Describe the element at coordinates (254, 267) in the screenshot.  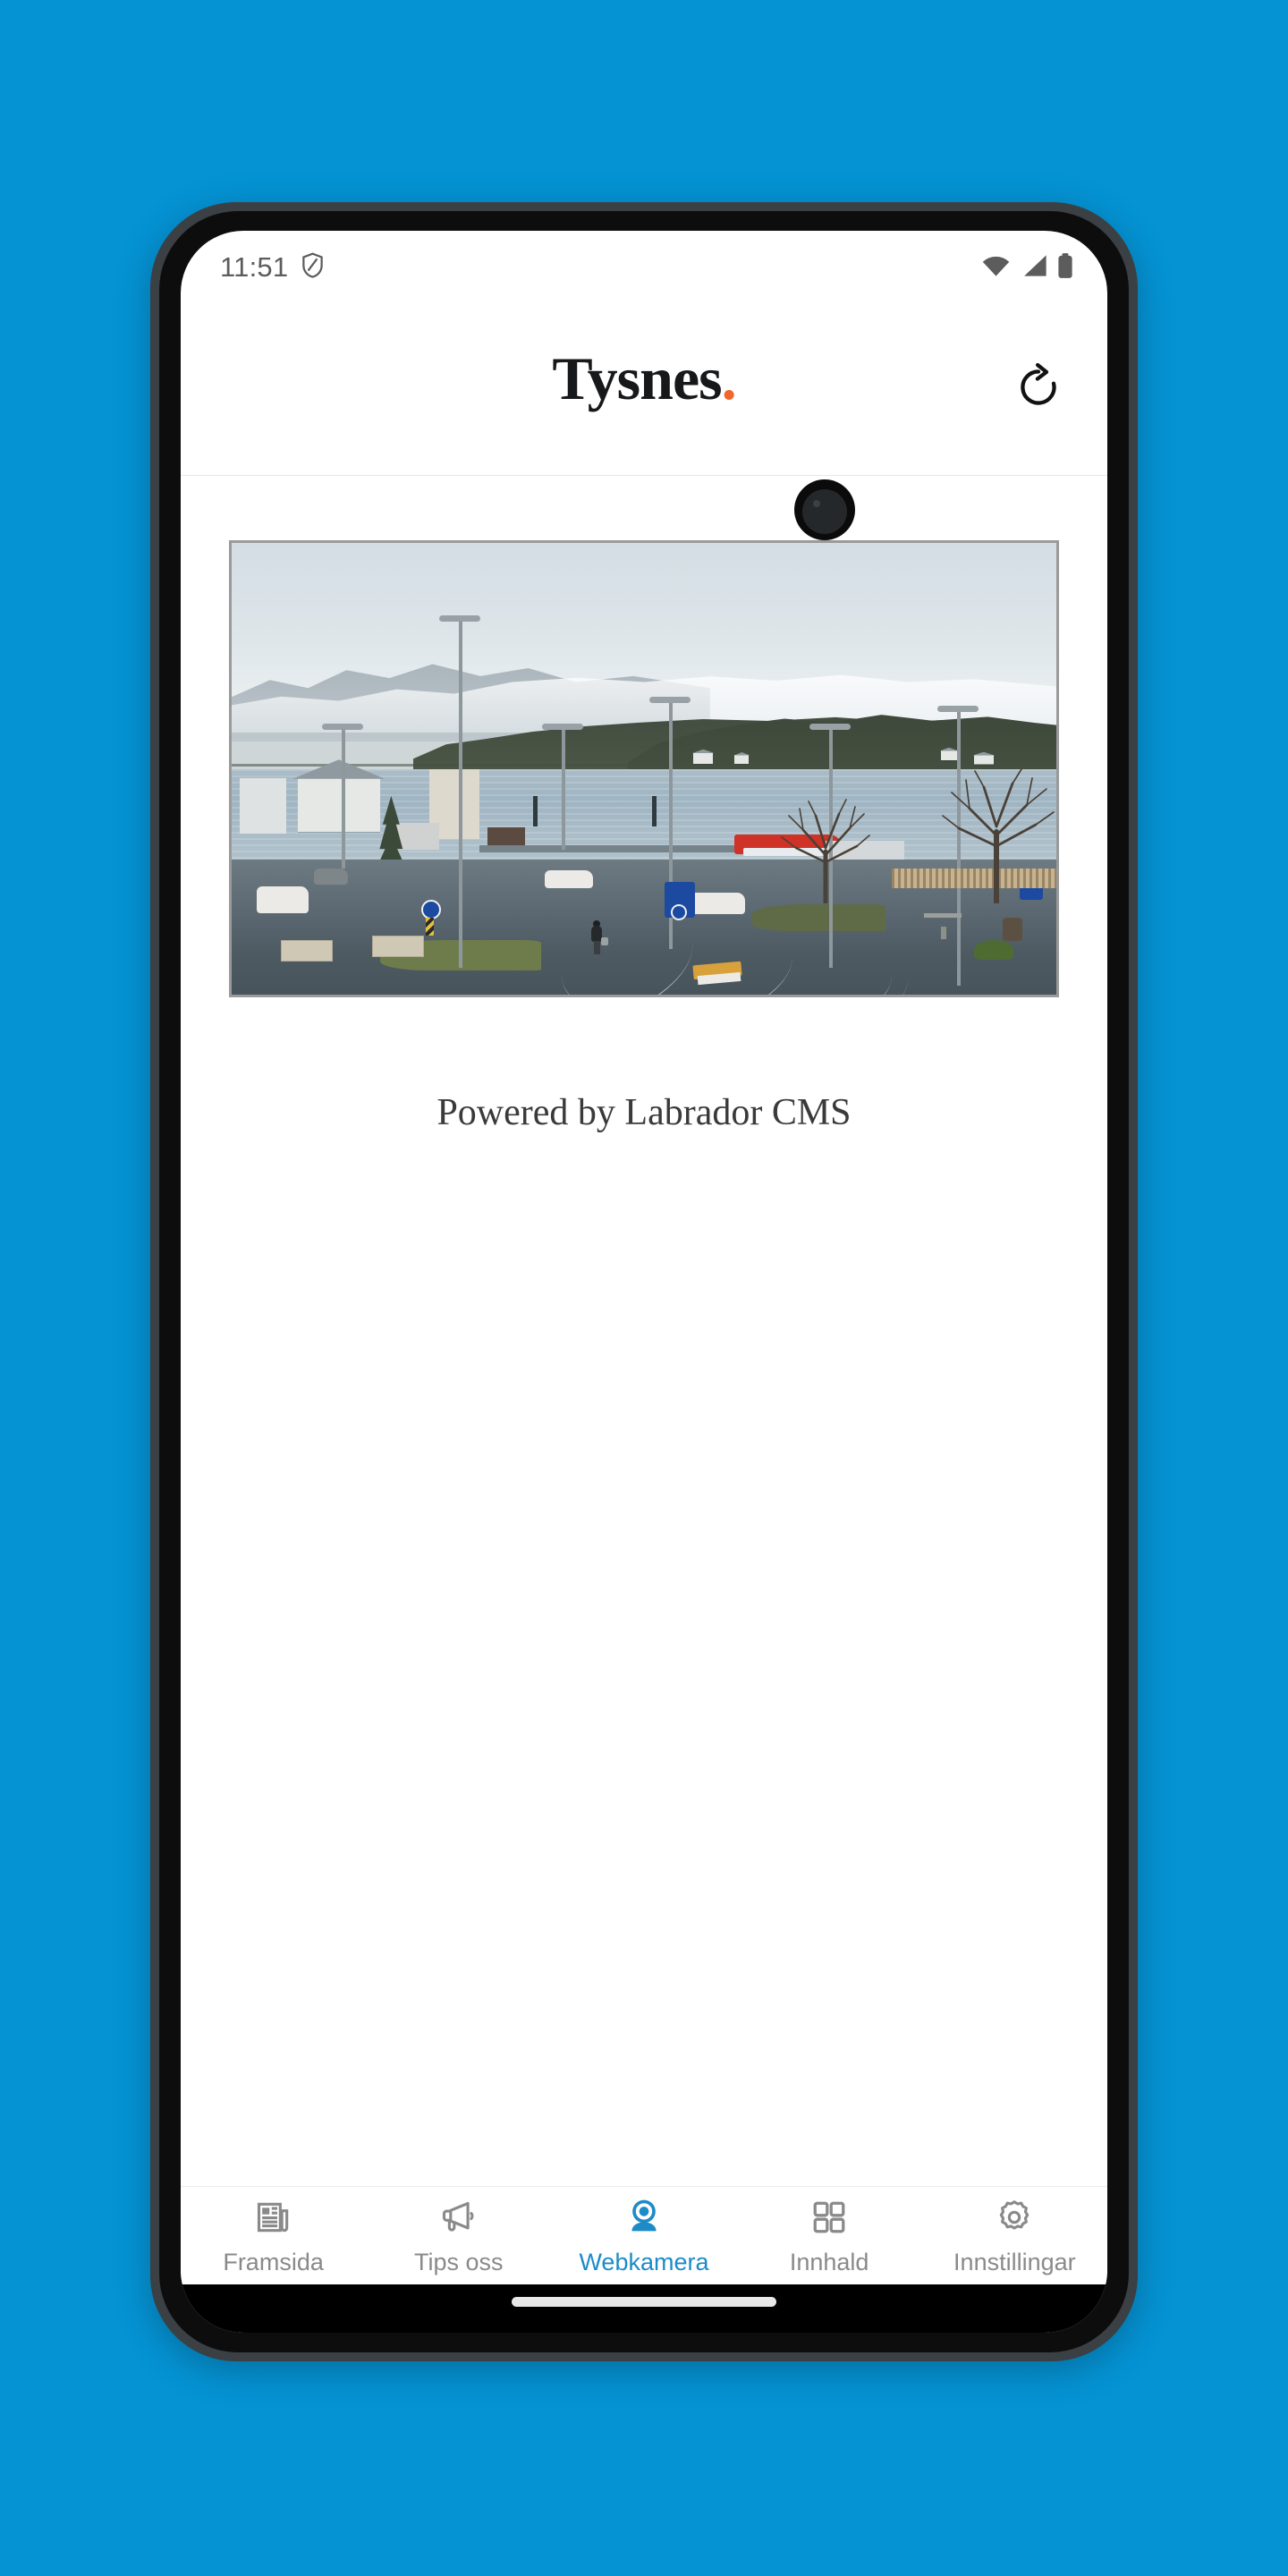
I see `status-clock: 11:51` at that location.